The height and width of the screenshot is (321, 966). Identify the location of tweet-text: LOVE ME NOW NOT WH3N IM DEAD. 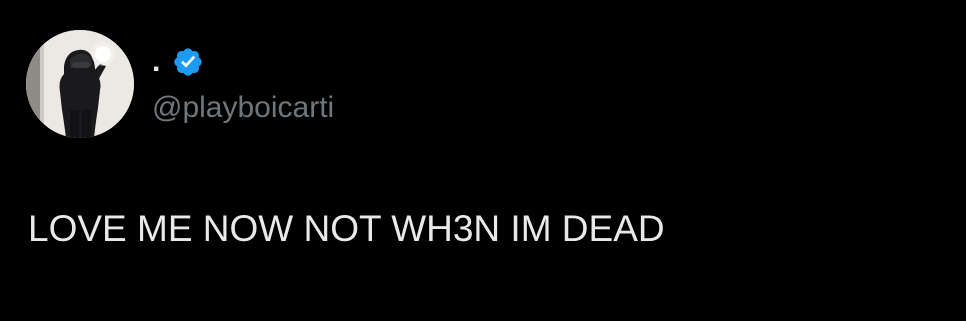
(346, 228).